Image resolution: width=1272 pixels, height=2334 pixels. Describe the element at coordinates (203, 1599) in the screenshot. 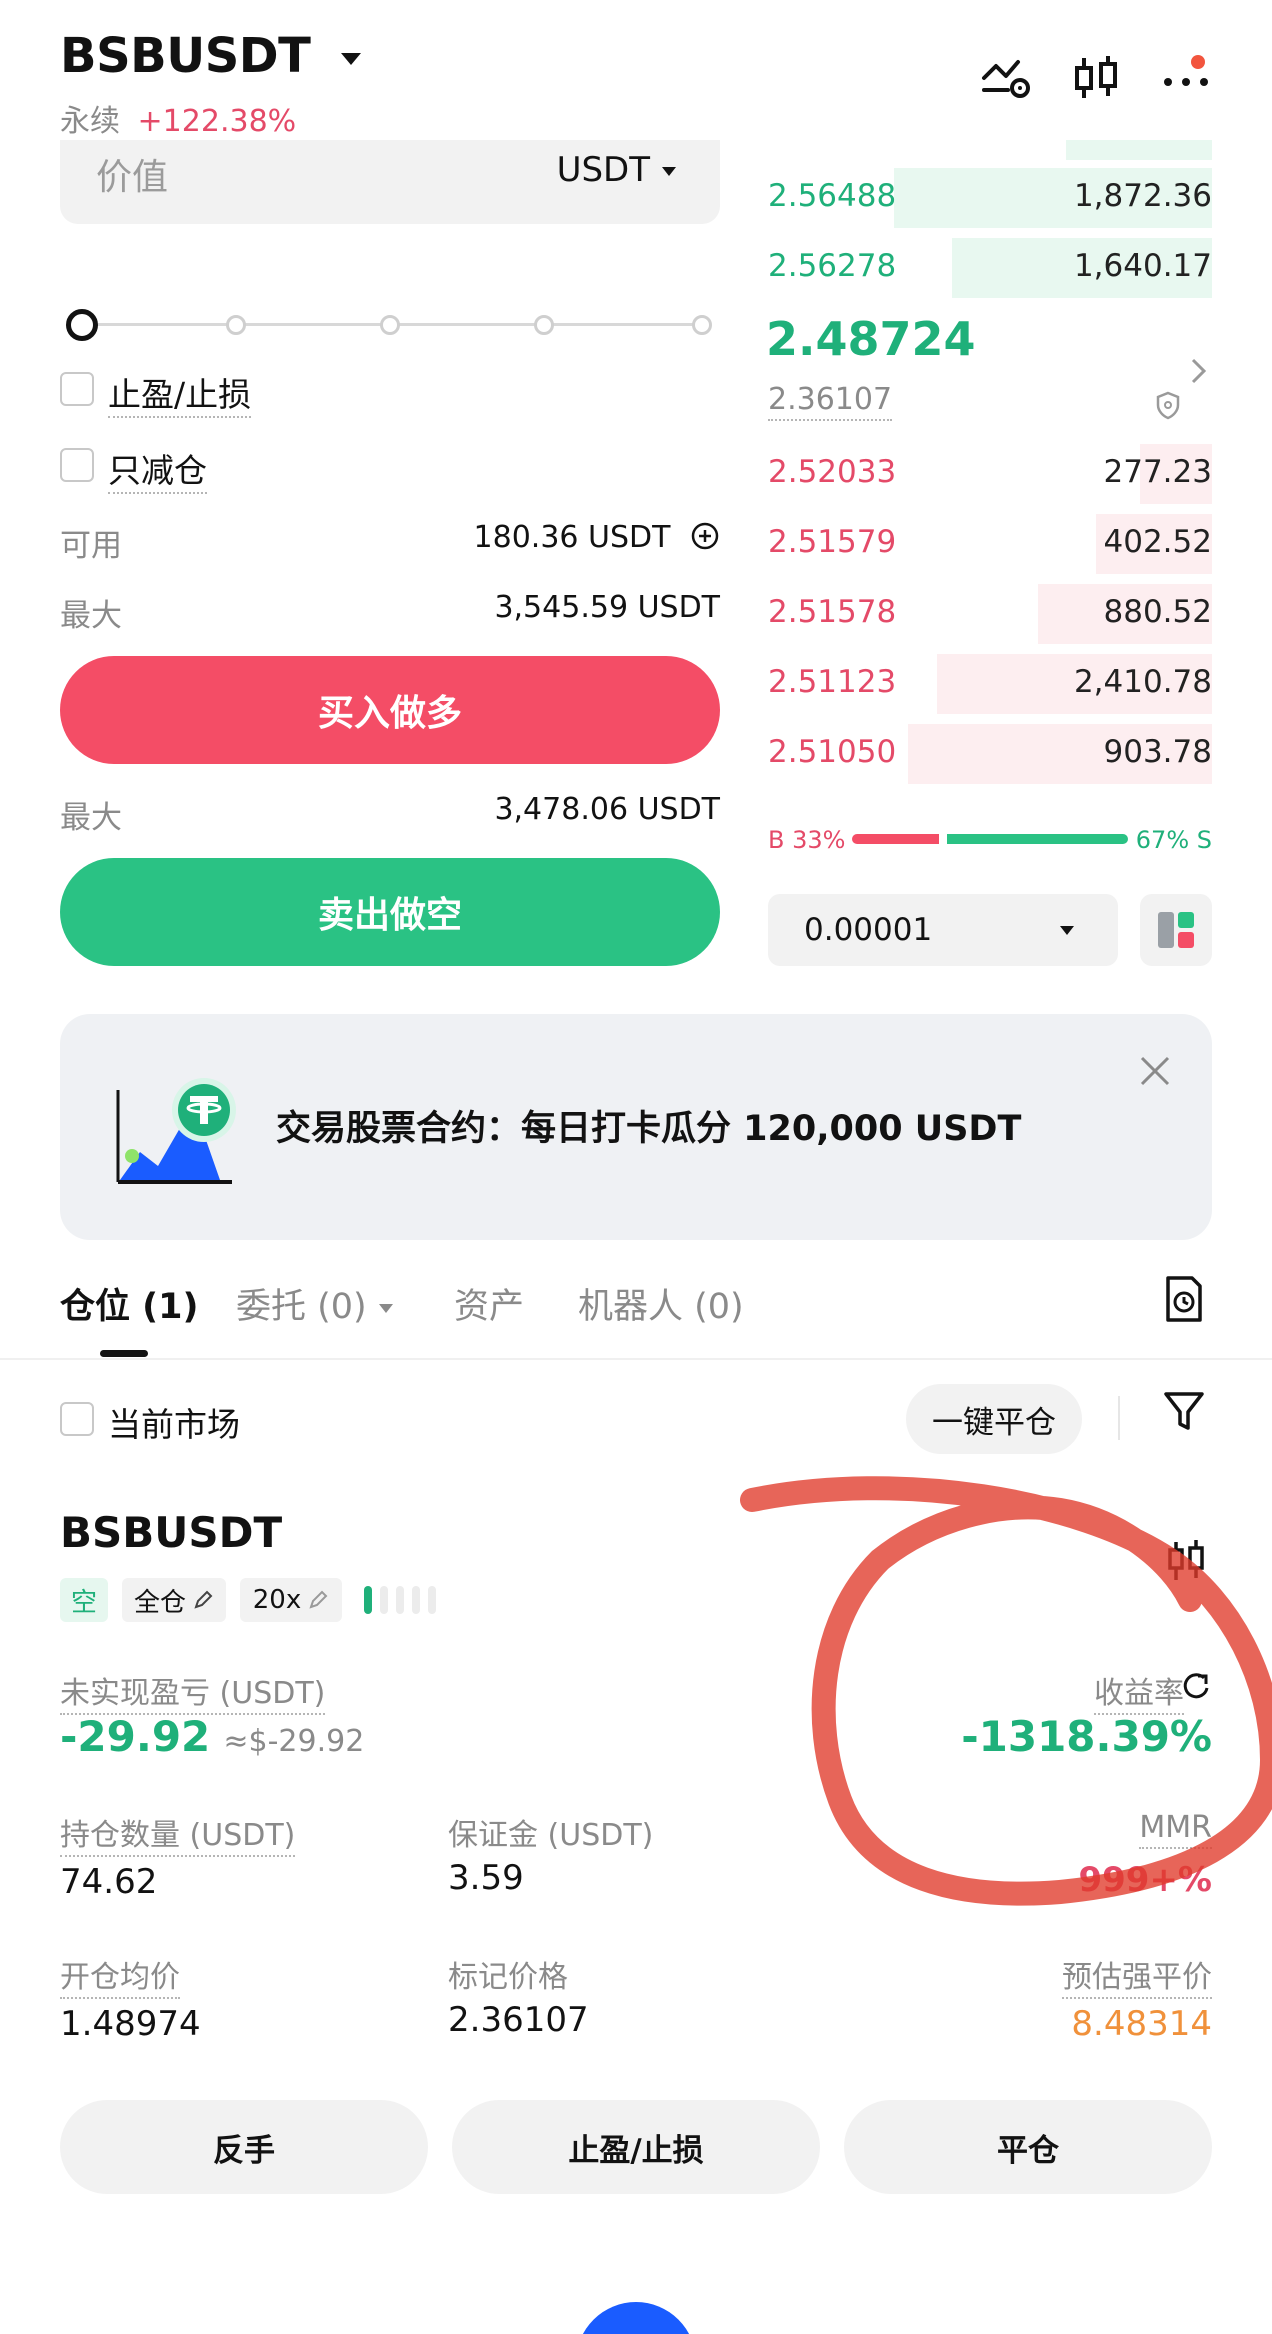

I see `edit-icon` at that location.